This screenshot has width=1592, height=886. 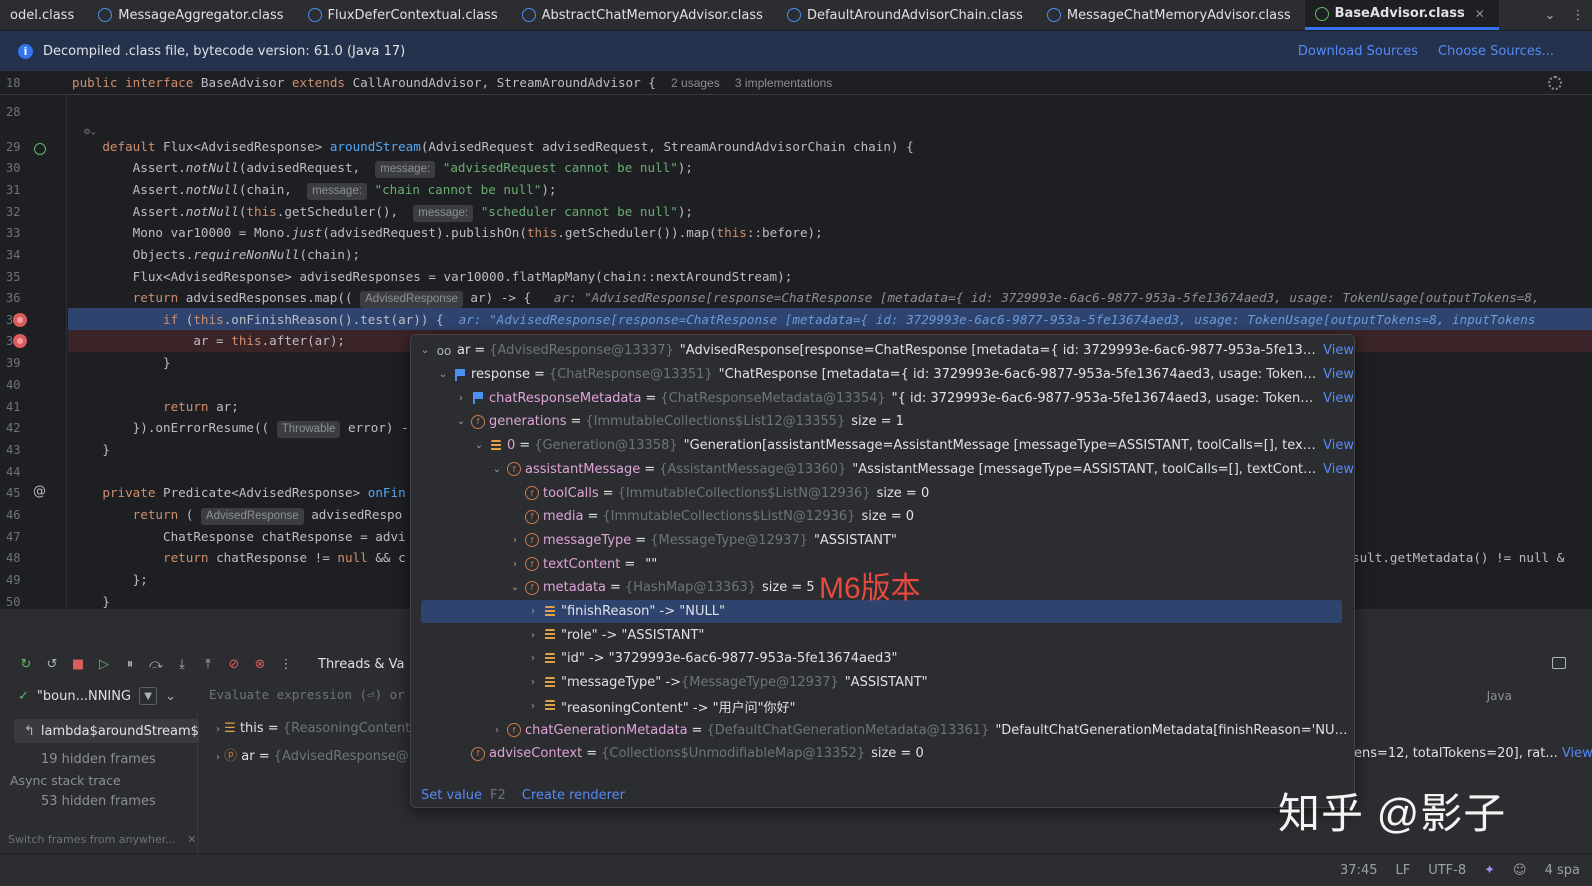 I want to click on step-over-icon: ⤼, so click(x=156, y=664).